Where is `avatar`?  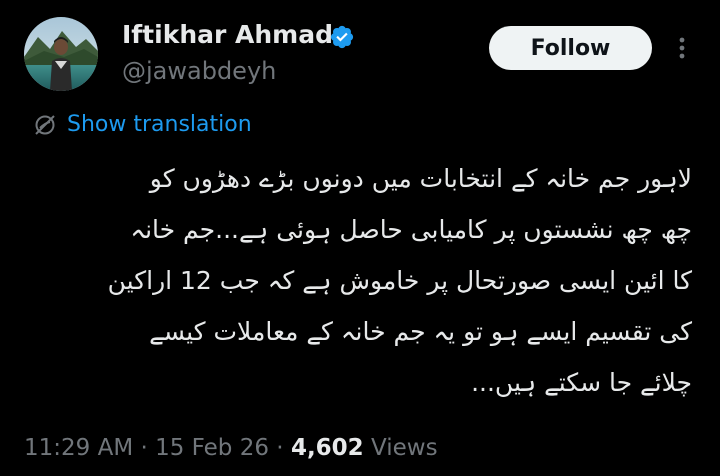 avatar is located at coordinates (61, 54).